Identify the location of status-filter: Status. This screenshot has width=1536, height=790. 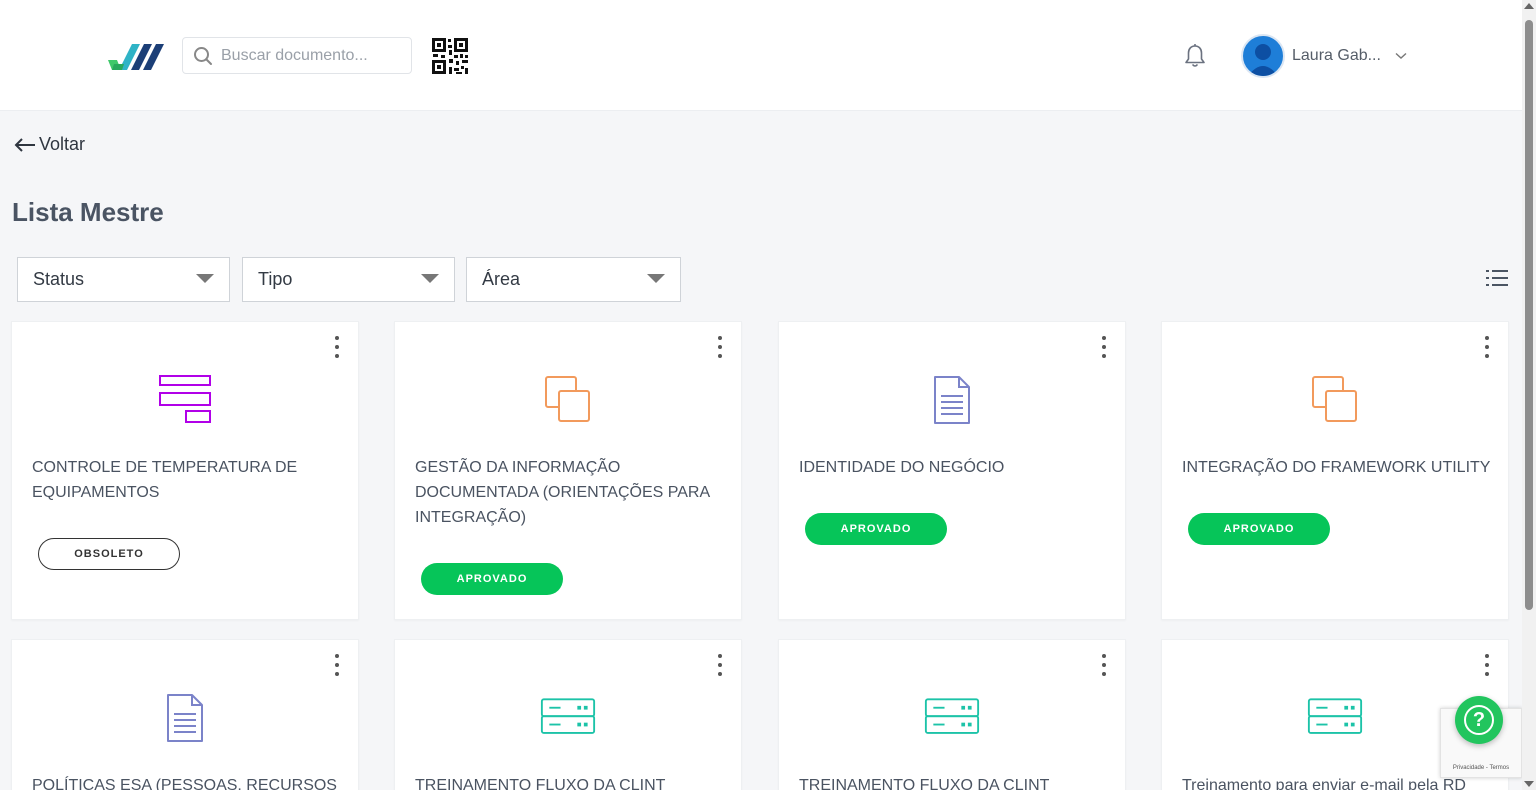
(123, 279).